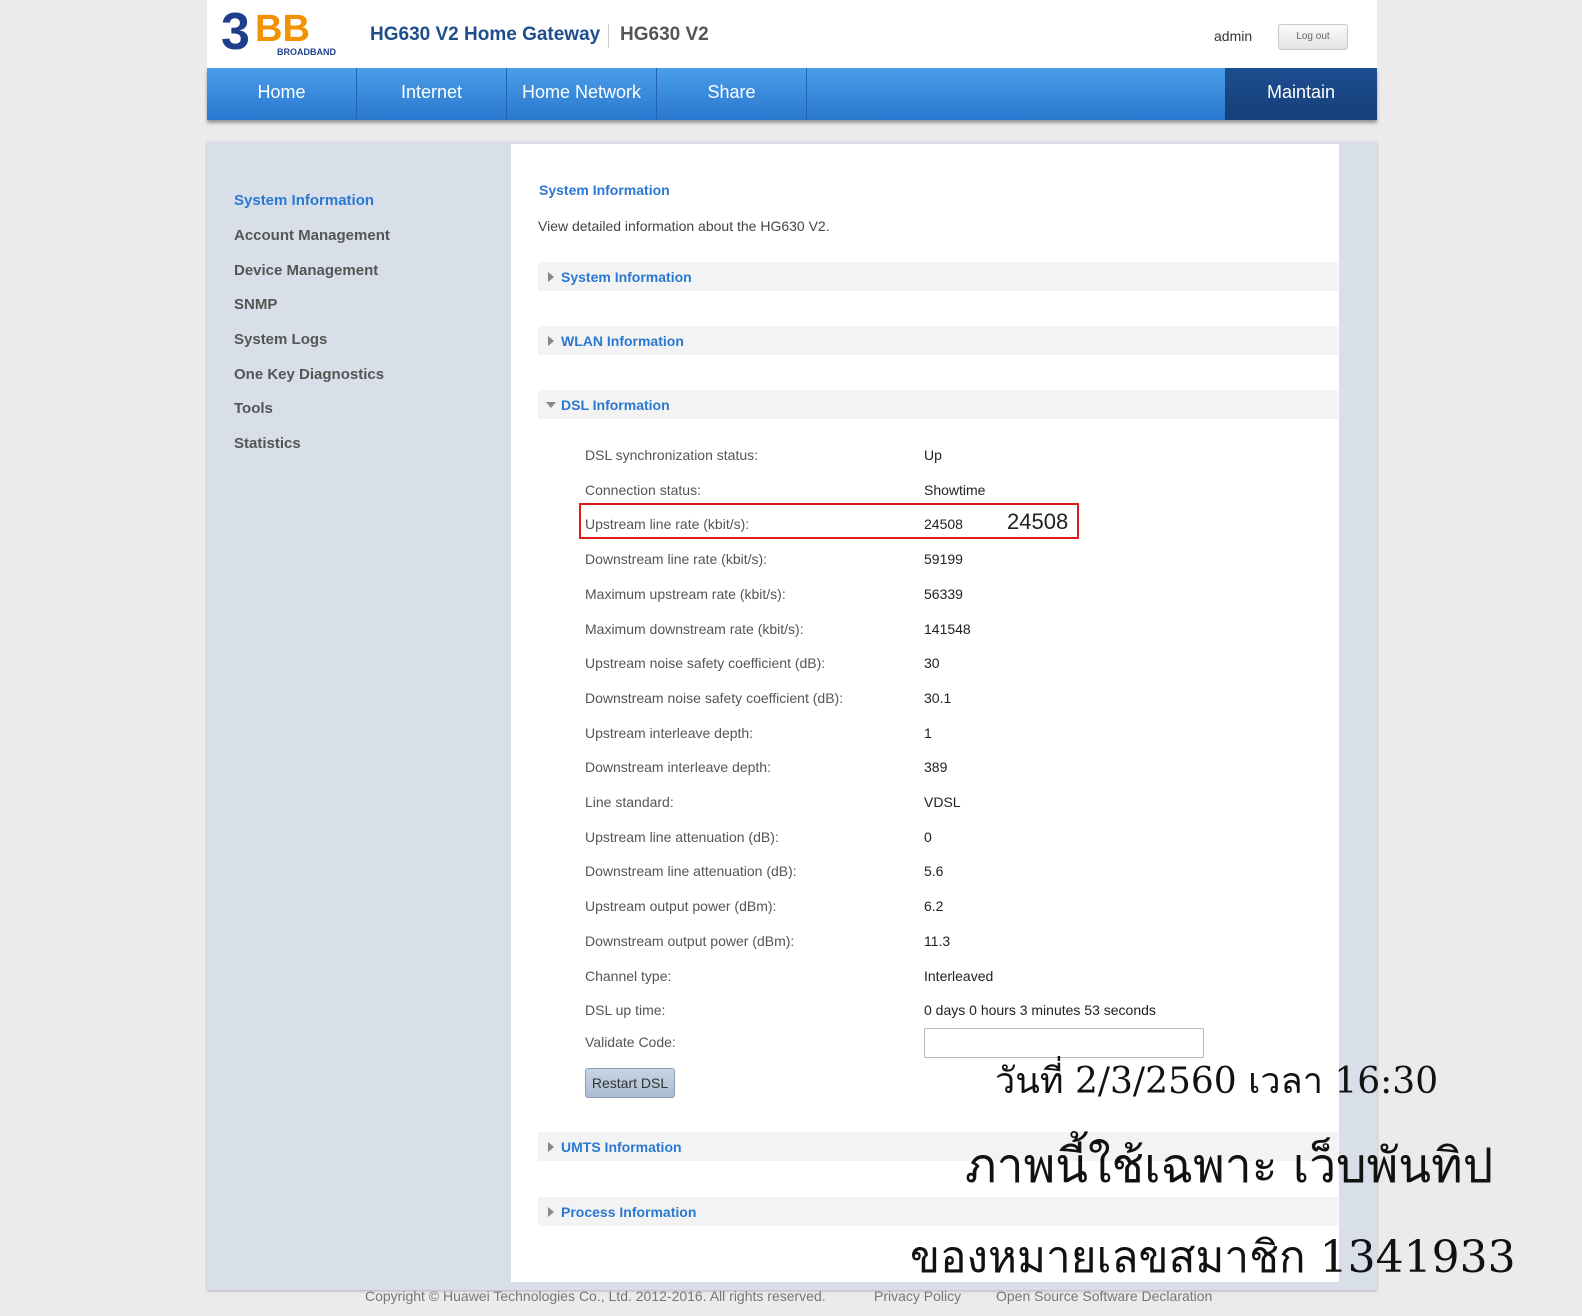 This screenshot has height=1316, width=1582. Describe the element at coordinates (690, 940) in the screenshot. I see `row-label: Downstream output power (dBm):` at that location.